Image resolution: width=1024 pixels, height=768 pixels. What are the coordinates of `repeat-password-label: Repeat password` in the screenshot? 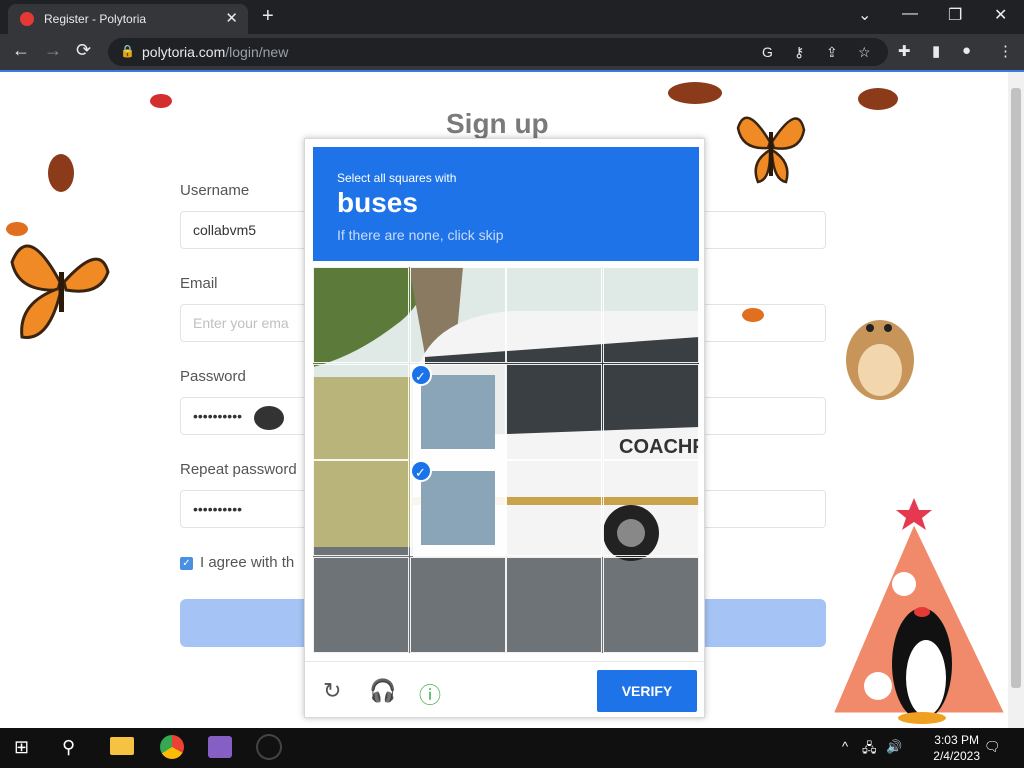 It's located at (238, 469).